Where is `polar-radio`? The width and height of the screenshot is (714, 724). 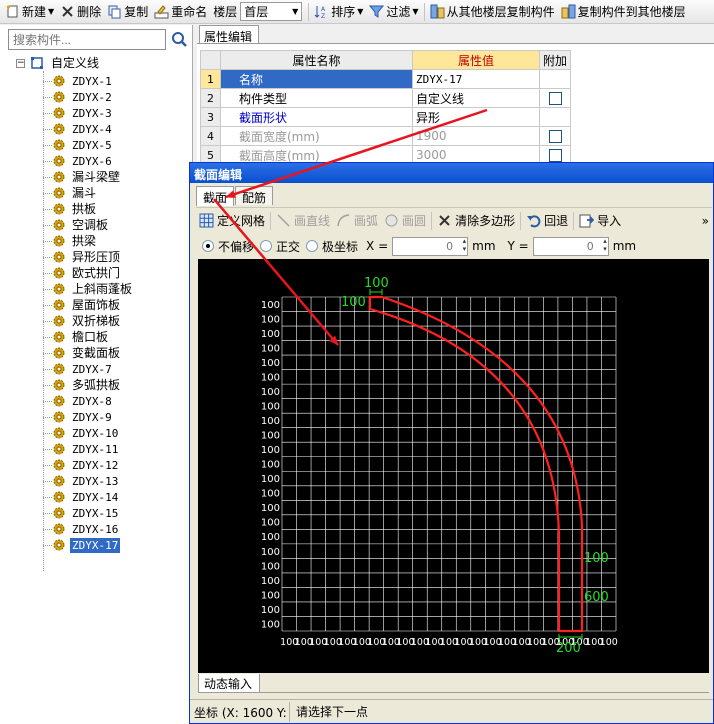
polar-radio is located at coordinates (312, 246).